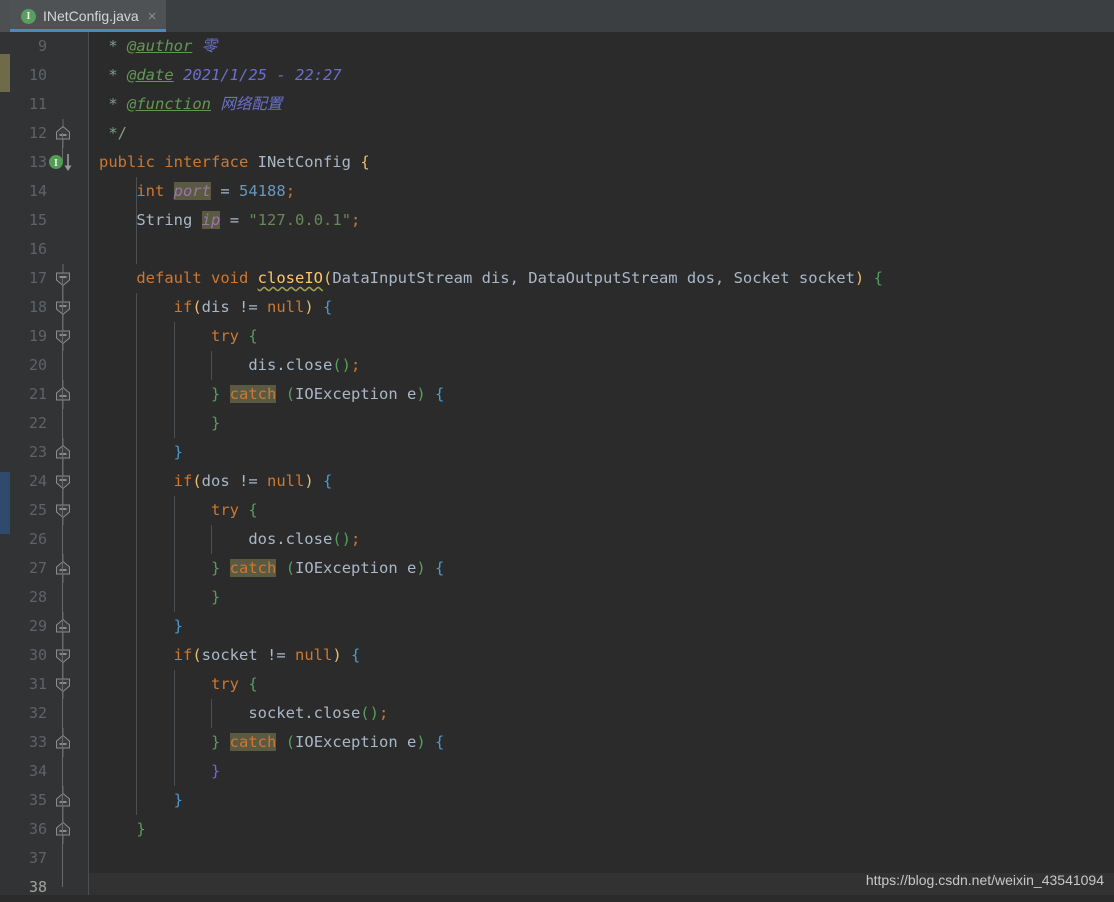 This screenshot has width=1114, height=902. Describe the element at coordinates (37, 249) in the screenshot. I see `line-number: 16` at that location.